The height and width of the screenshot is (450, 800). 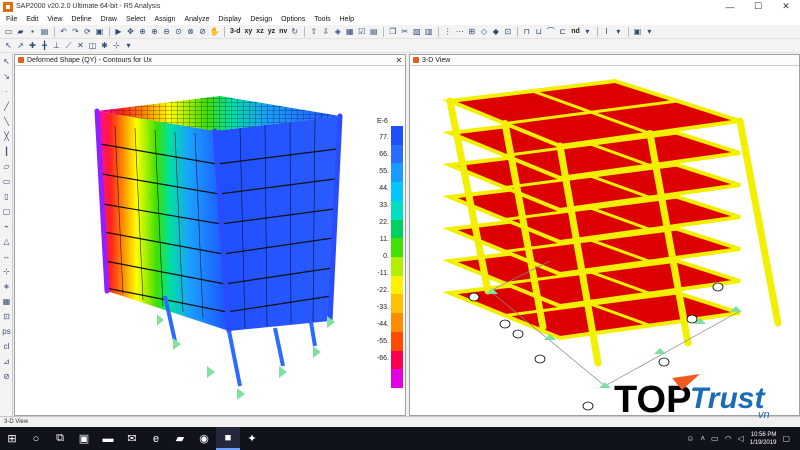 I want to click on minimize-button: —, so click(x=730, y=6).